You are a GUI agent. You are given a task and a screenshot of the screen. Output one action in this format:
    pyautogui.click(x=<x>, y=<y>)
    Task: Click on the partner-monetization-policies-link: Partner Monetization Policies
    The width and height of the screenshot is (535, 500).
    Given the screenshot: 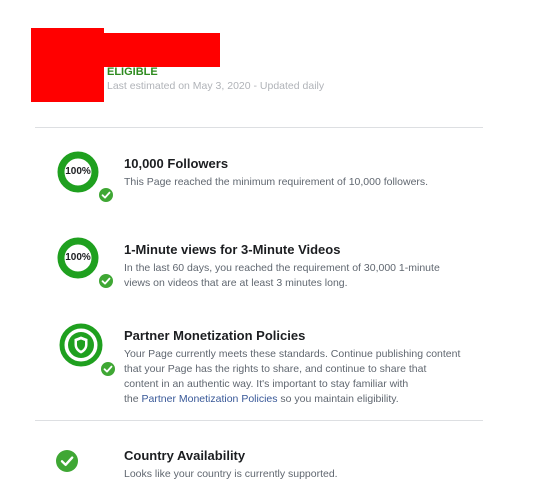 What is the action you would take?
    pyautogui.click(x=210, y=399)
    